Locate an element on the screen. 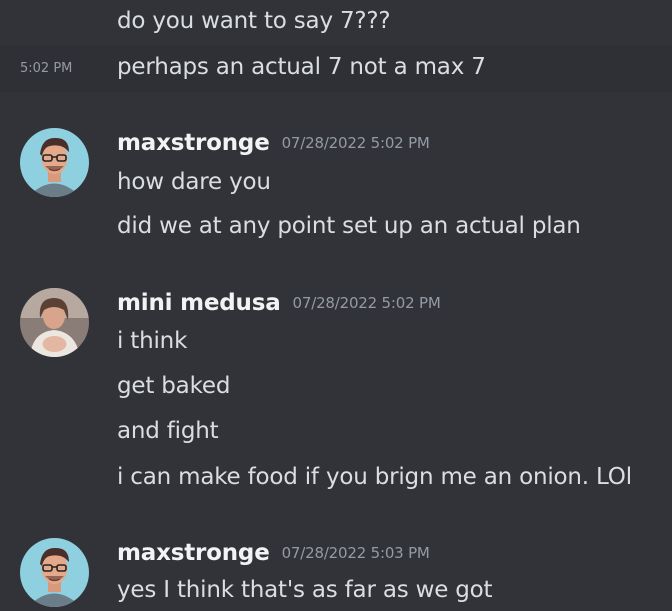 The image size is (672, 611). message-text: get baked is located at coordinates (174, 386).